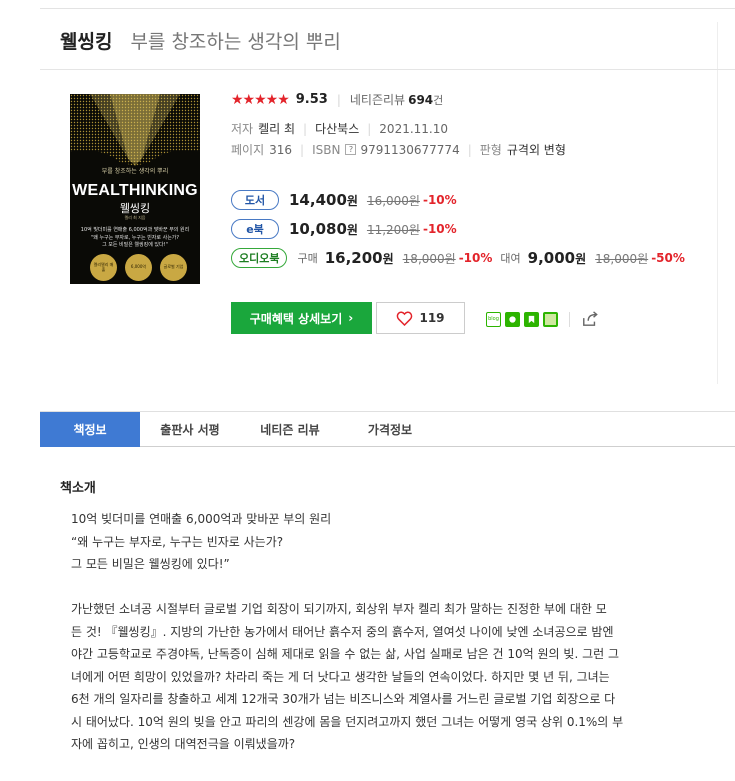 The image size is (735, 781). Describe the element at coordinates (276, 128) in the screenshot. I see `author-link: 켈리 최` at that location.